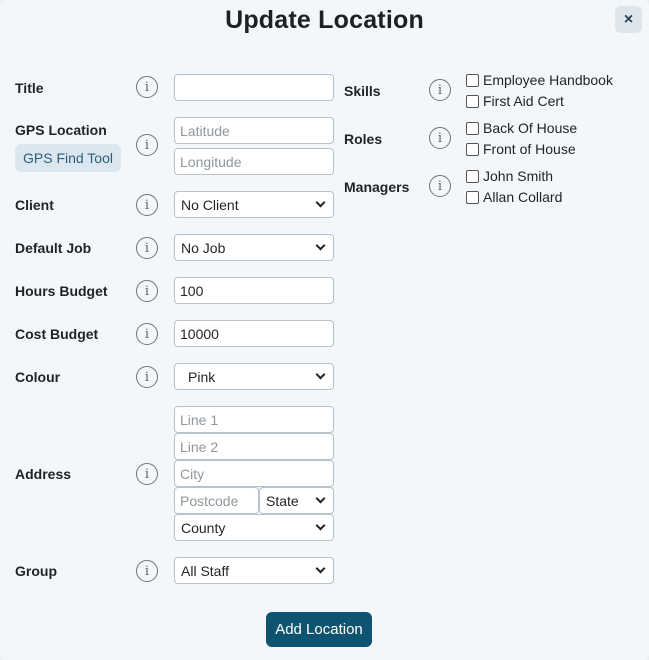  What do you see at coordinates (203, 247) in the screenshot?
I see `default-job-select-value: No Job` at bounding box center [203, 247].